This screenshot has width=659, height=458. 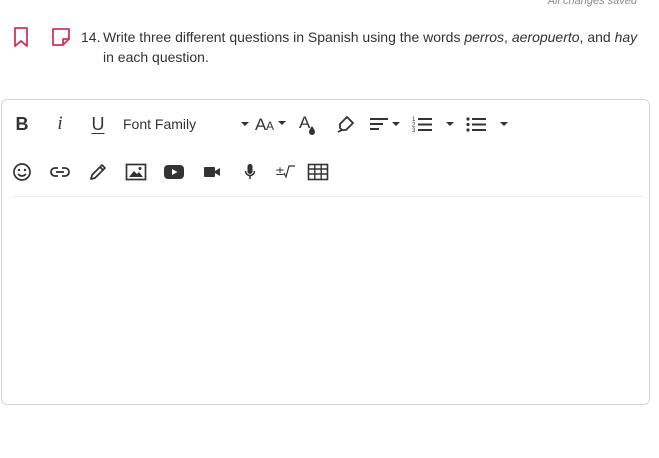 I want to click on video-icon, so click(x=212, y=172).